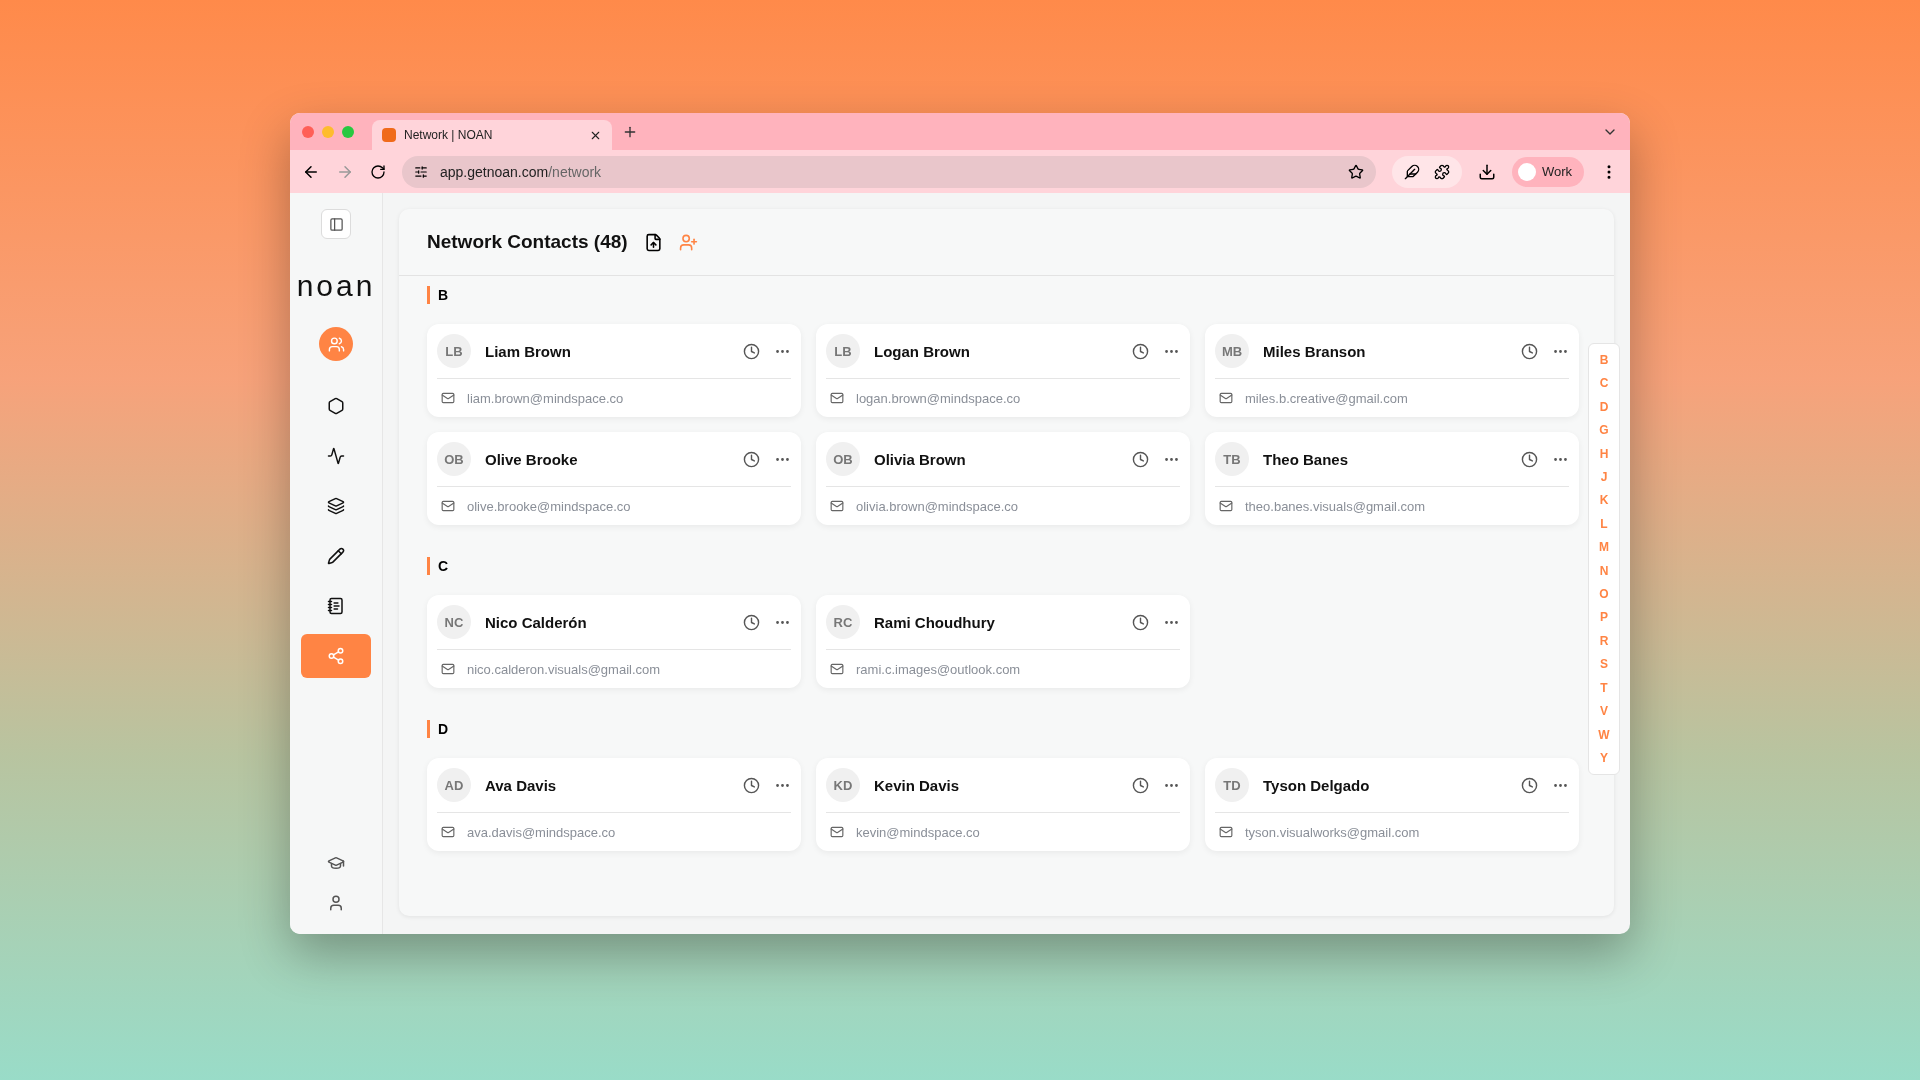 This screenshot has height=1080, width=1920. Describe the element at coordinates (1355, 171) in the screenshot. I see `bookmark-star-icon` at that location.